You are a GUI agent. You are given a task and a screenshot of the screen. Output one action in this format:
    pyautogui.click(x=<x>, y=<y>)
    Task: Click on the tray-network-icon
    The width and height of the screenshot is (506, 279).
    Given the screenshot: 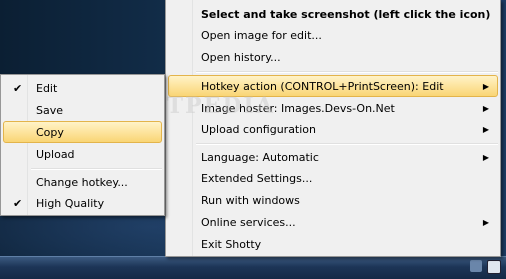 What is the action you would take?
    pyautogui.click(x=476, y=266)
    